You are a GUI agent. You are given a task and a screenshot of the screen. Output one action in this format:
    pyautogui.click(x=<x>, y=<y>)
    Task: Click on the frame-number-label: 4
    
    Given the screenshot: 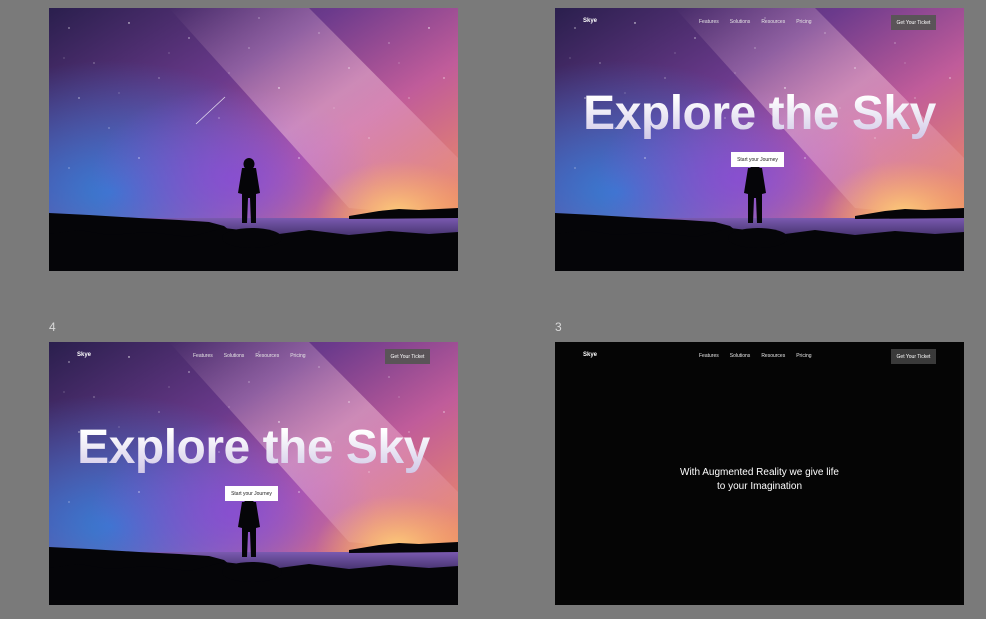 What is the action you would take?
    pyautogui.click(x=52, y=327)
    